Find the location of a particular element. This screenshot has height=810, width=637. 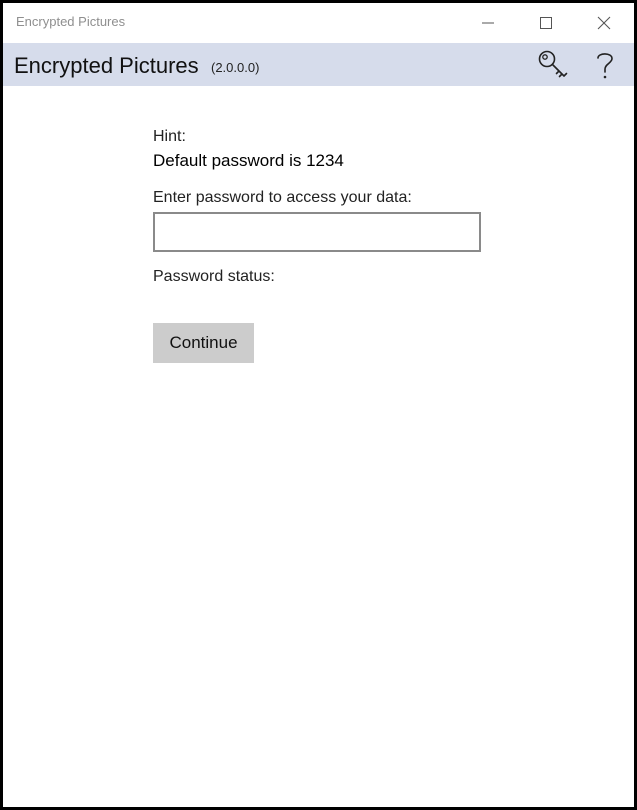

app-version: (2.0.0.0) is located at coordinates (235, 67).